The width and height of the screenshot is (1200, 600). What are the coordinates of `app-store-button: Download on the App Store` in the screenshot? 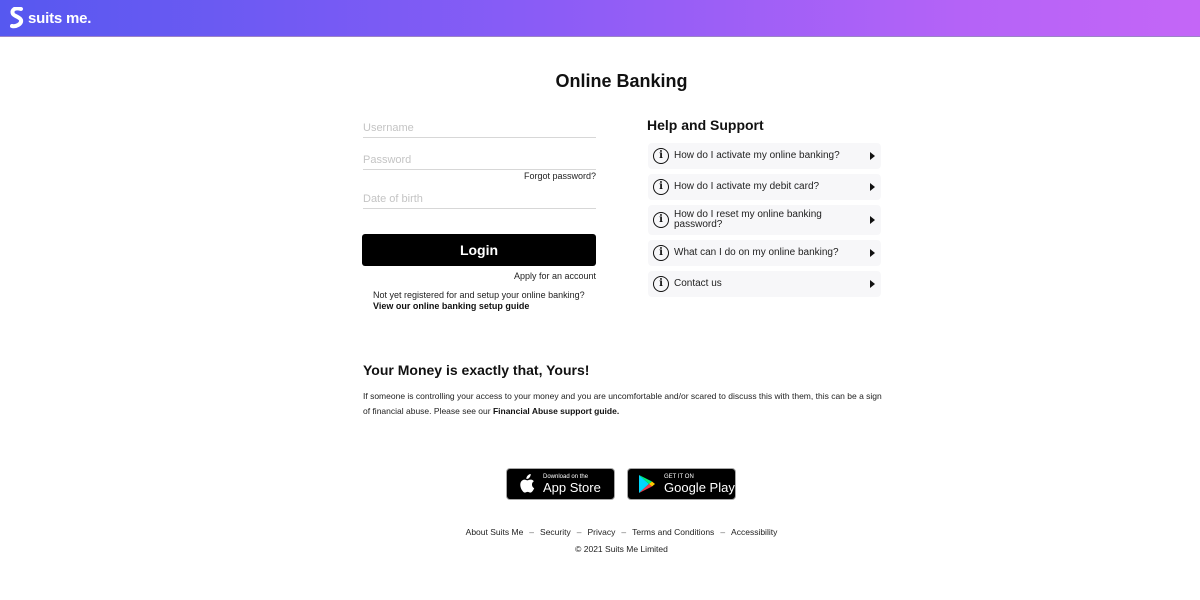 It's located at (560, 484).